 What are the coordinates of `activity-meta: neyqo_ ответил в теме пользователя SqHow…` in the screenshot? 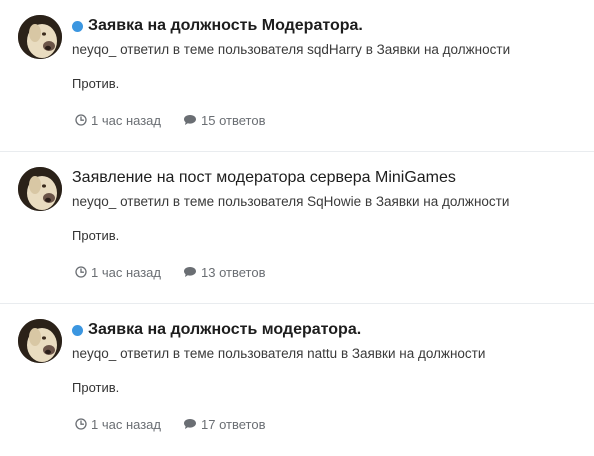 It's located at (328, 202).